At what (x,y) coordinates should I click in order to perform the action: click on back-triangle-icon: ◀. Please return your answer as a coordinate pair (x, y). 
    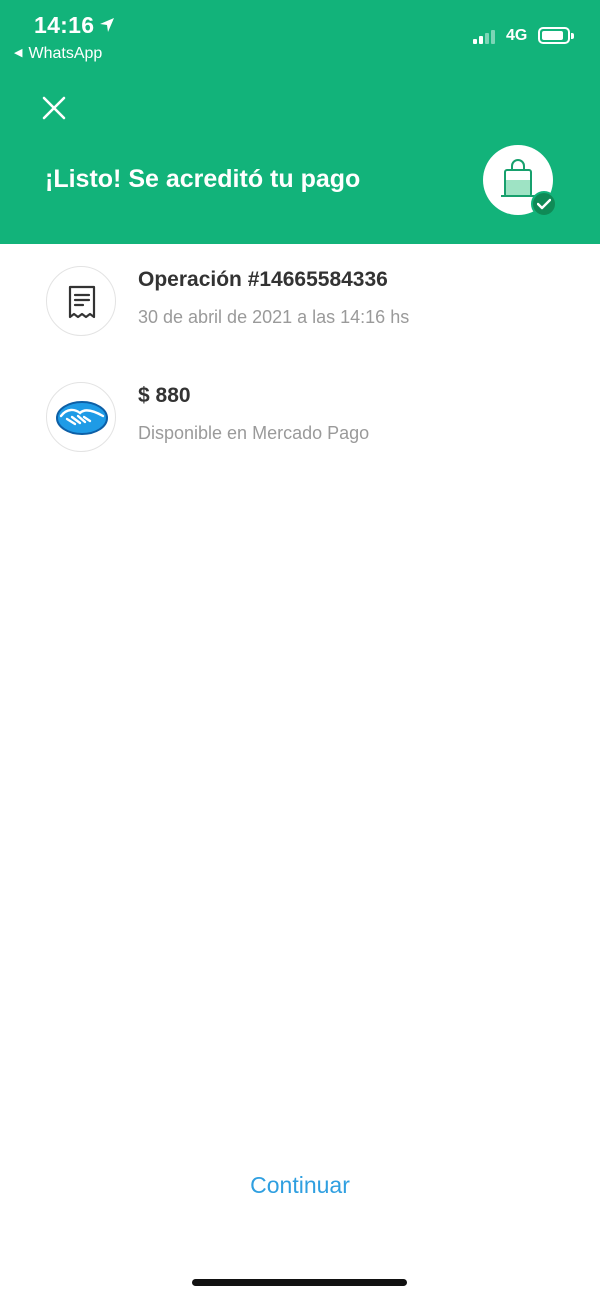
    Looking at the image, I should click on (18, 53).